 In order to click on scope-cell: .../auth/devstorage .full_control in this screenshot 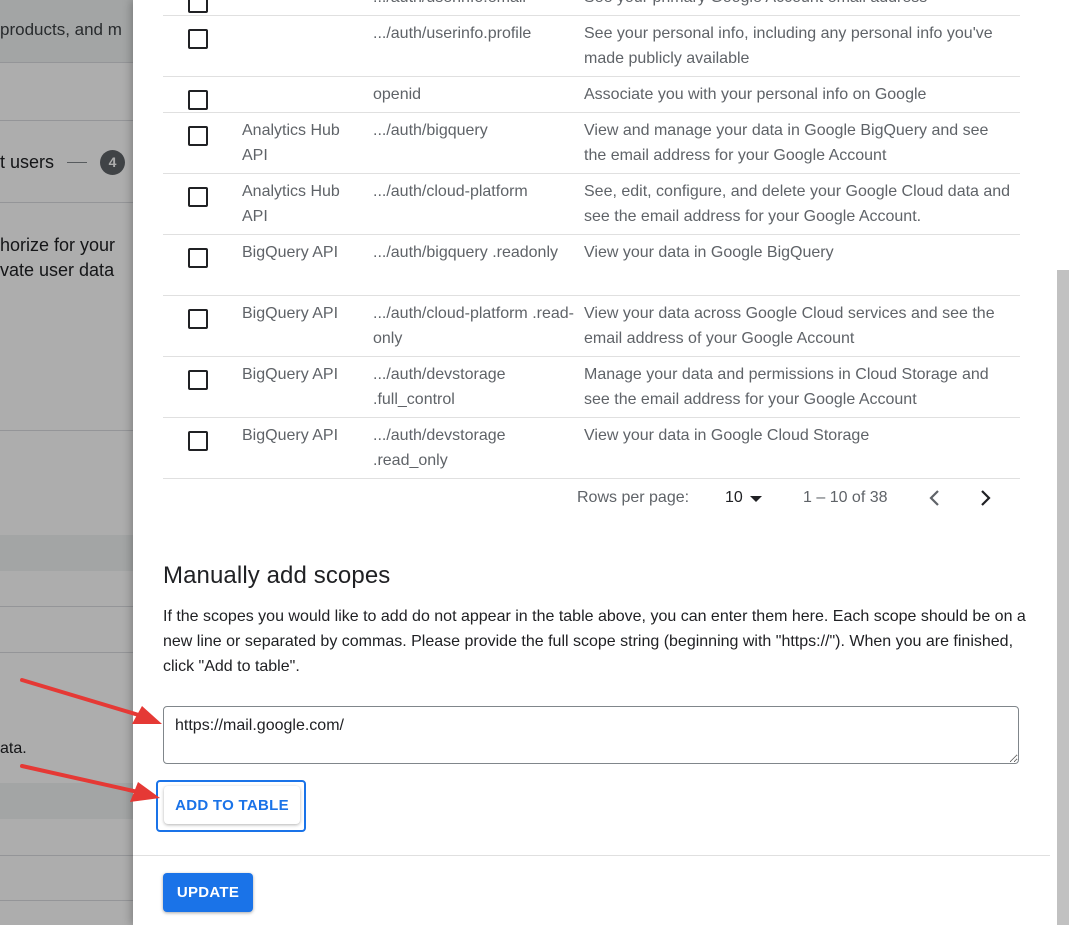, I will do `click(439, 387)`.